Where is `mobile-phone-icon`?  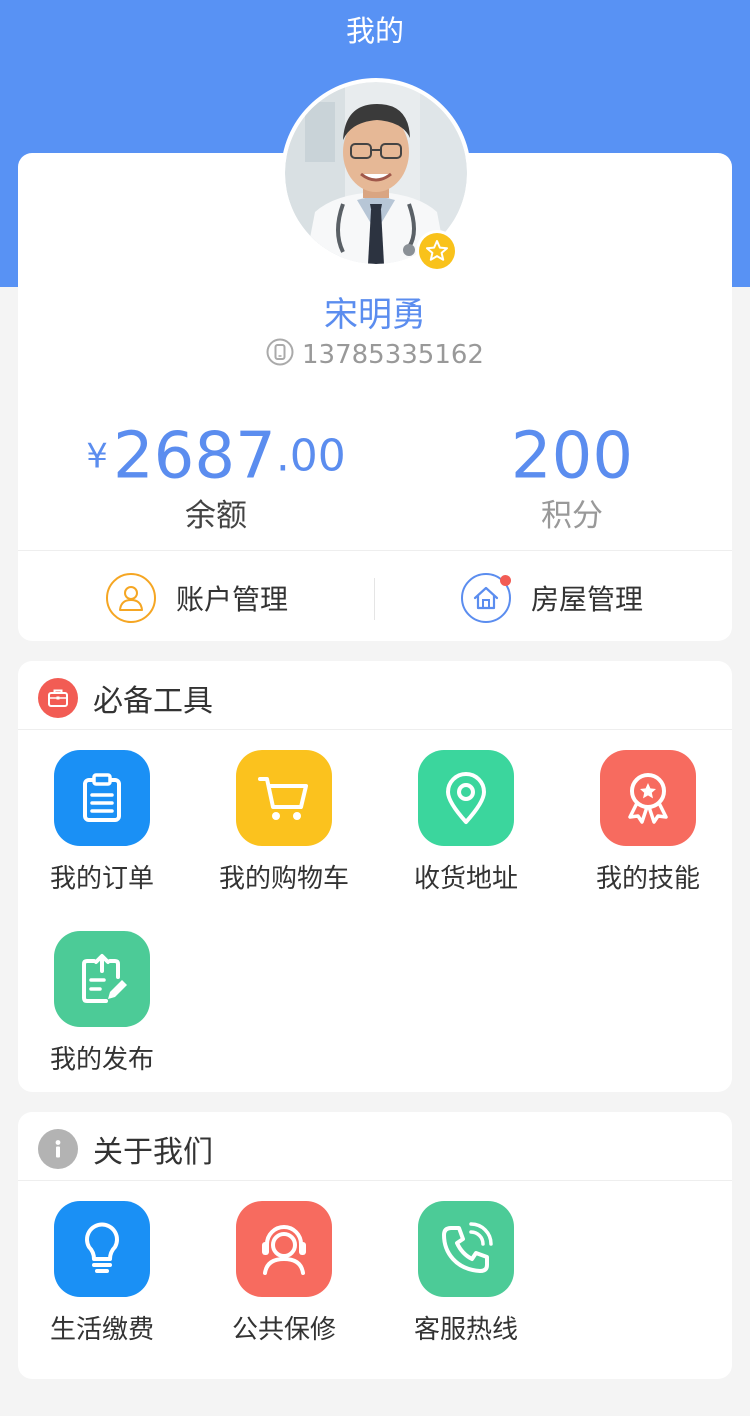
mobile-phone-icon is located at coordinates (280, 355).